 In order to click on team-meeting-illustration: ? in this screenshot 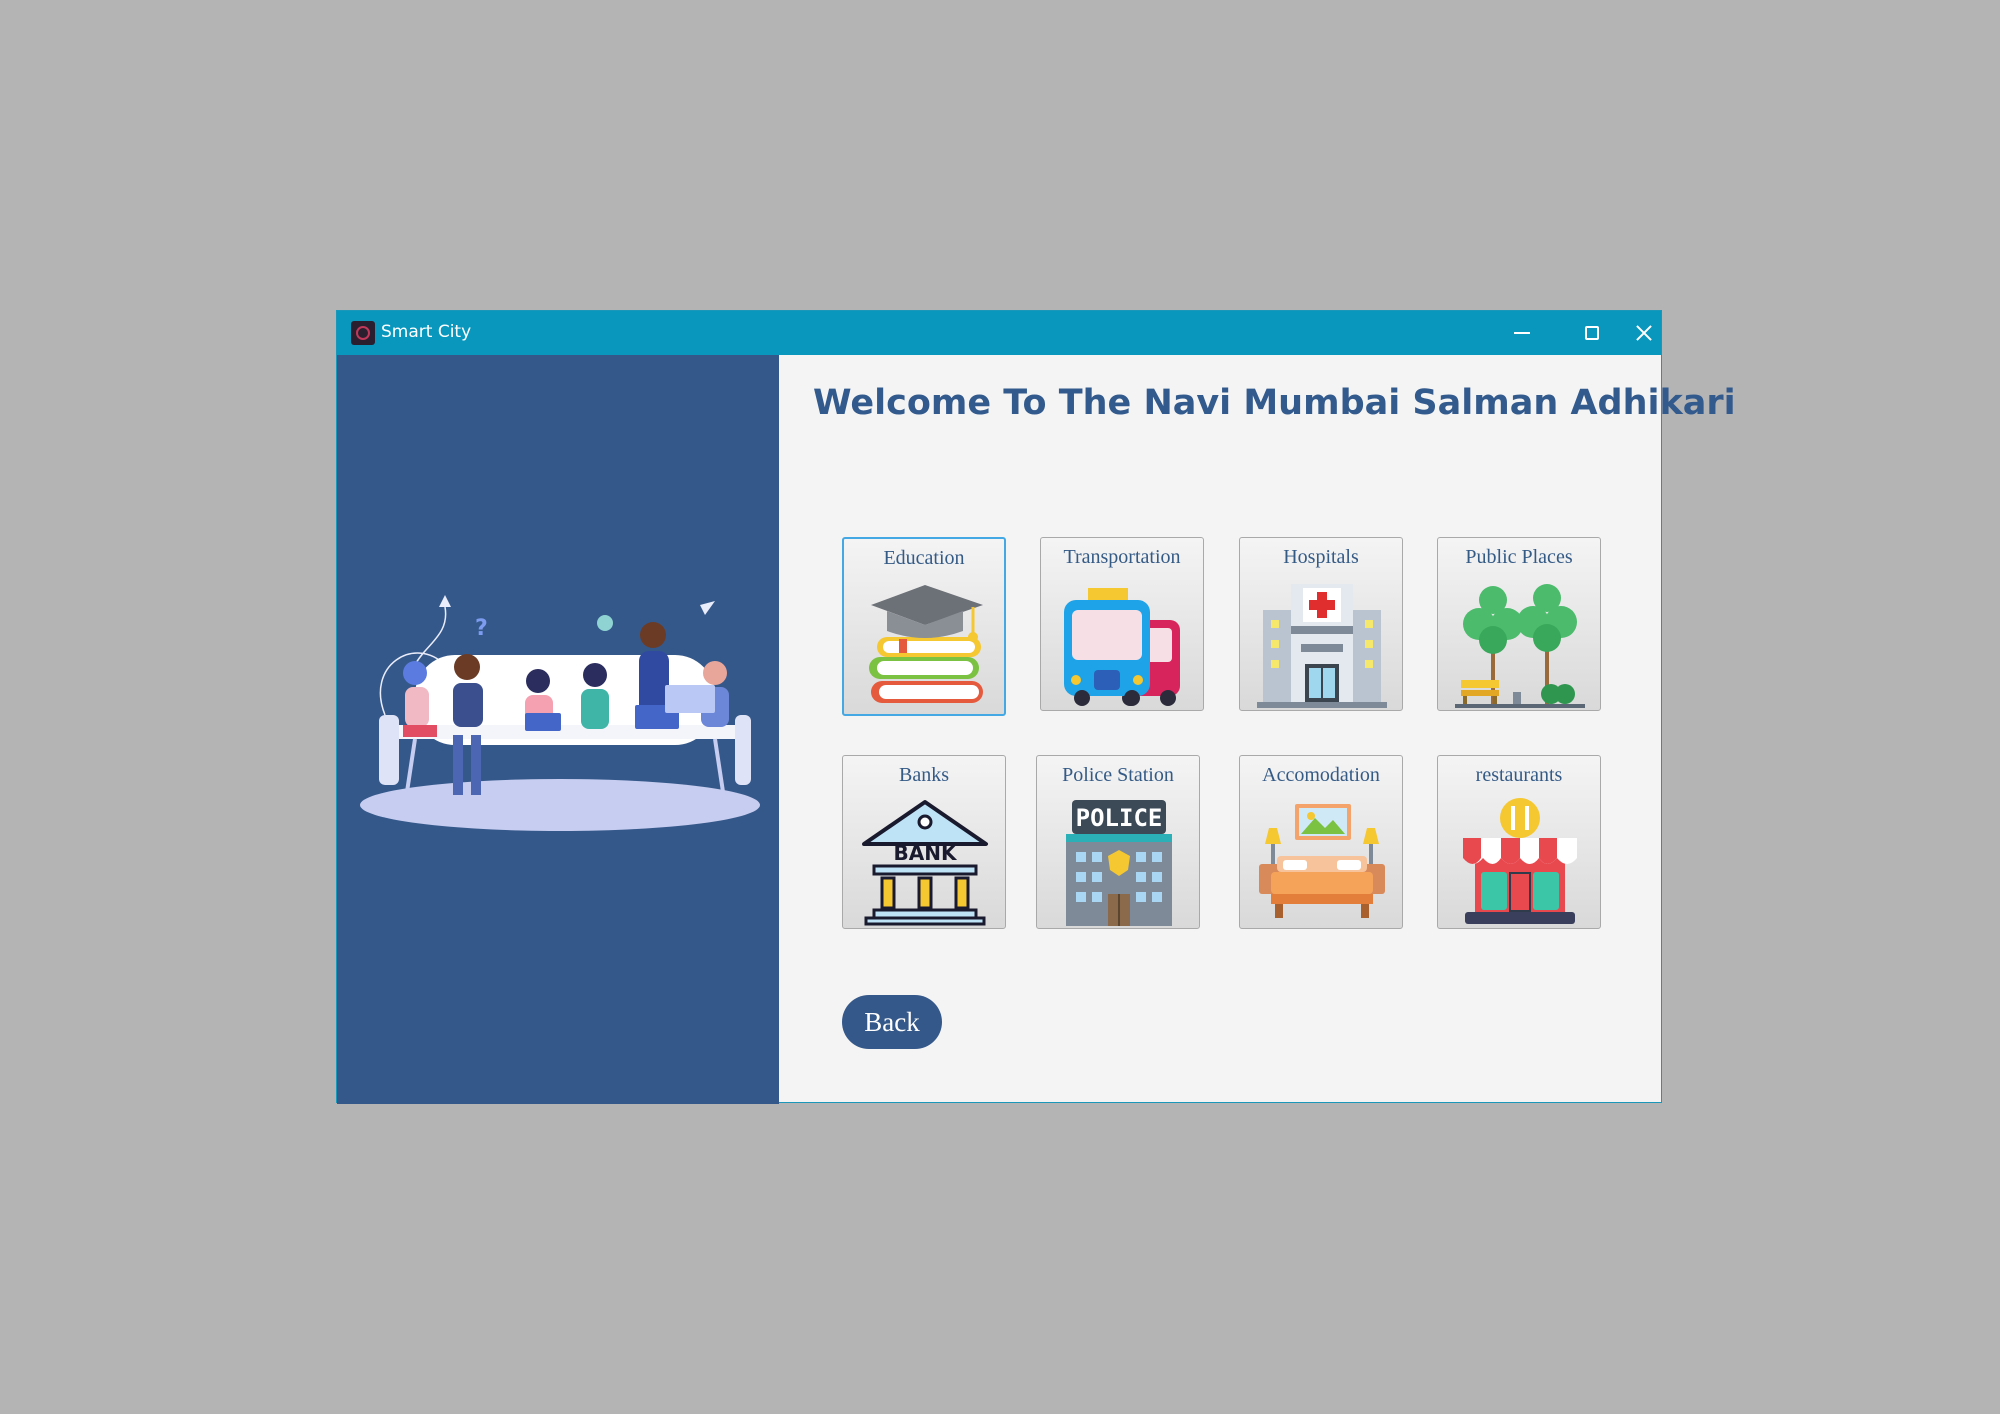, I will do `click(560, 713)`.